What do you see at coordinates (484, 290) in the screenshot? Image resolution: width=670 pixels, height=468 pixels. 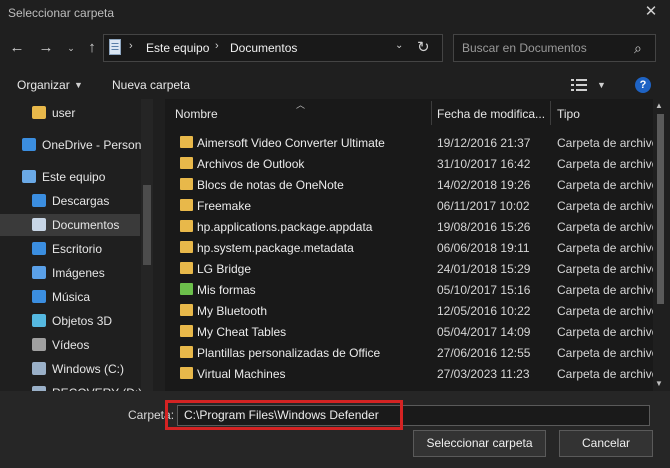 I see `file-date: 05/10/2017 15:16` at bounding box center [484, 290].